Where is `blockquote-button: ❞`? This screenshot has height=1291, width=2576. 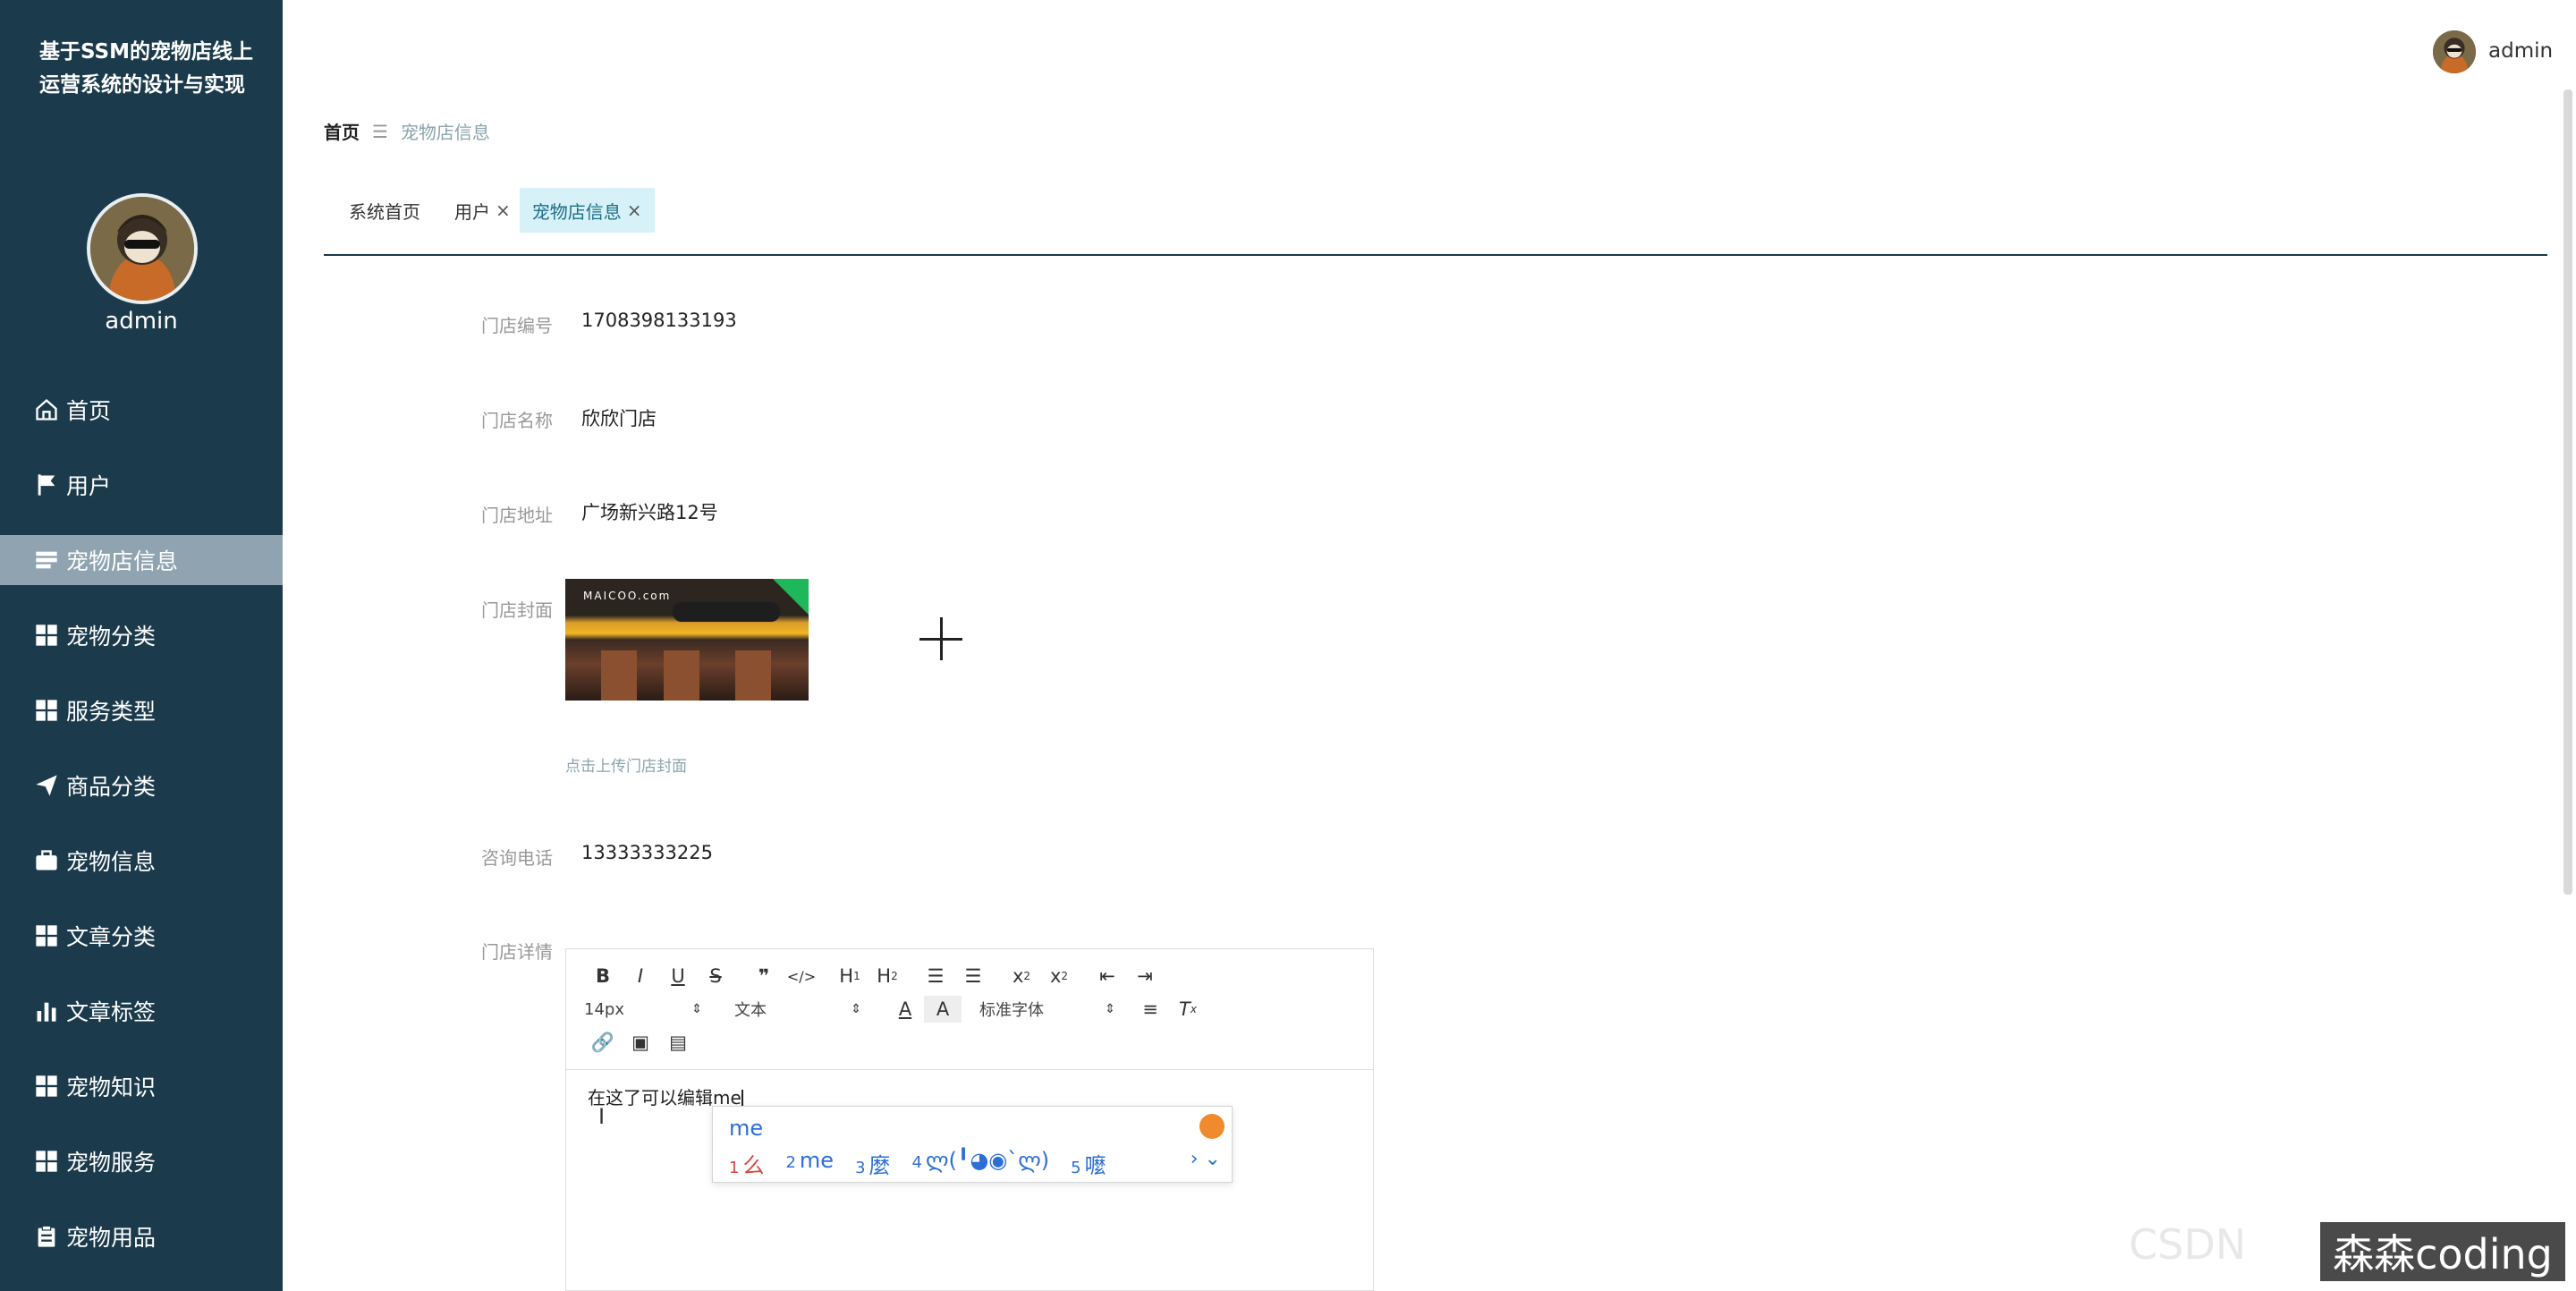 blockquote-button: ❞ is located at coordinates (764, 976).